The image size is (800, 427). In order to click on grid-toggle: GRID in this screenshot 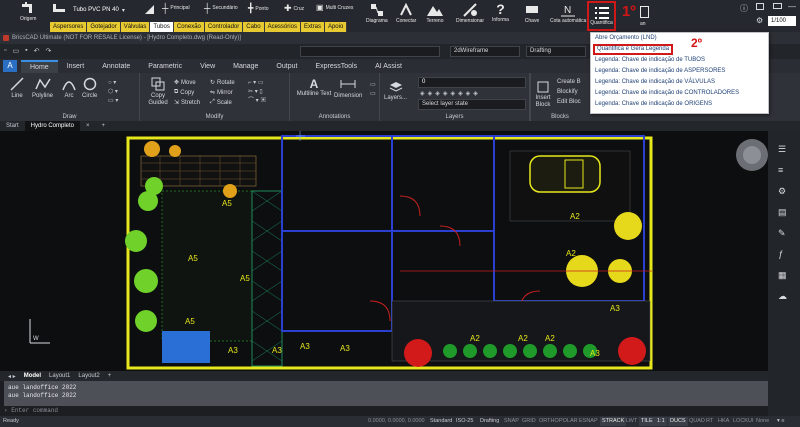, I will do `click(529, 421)`.